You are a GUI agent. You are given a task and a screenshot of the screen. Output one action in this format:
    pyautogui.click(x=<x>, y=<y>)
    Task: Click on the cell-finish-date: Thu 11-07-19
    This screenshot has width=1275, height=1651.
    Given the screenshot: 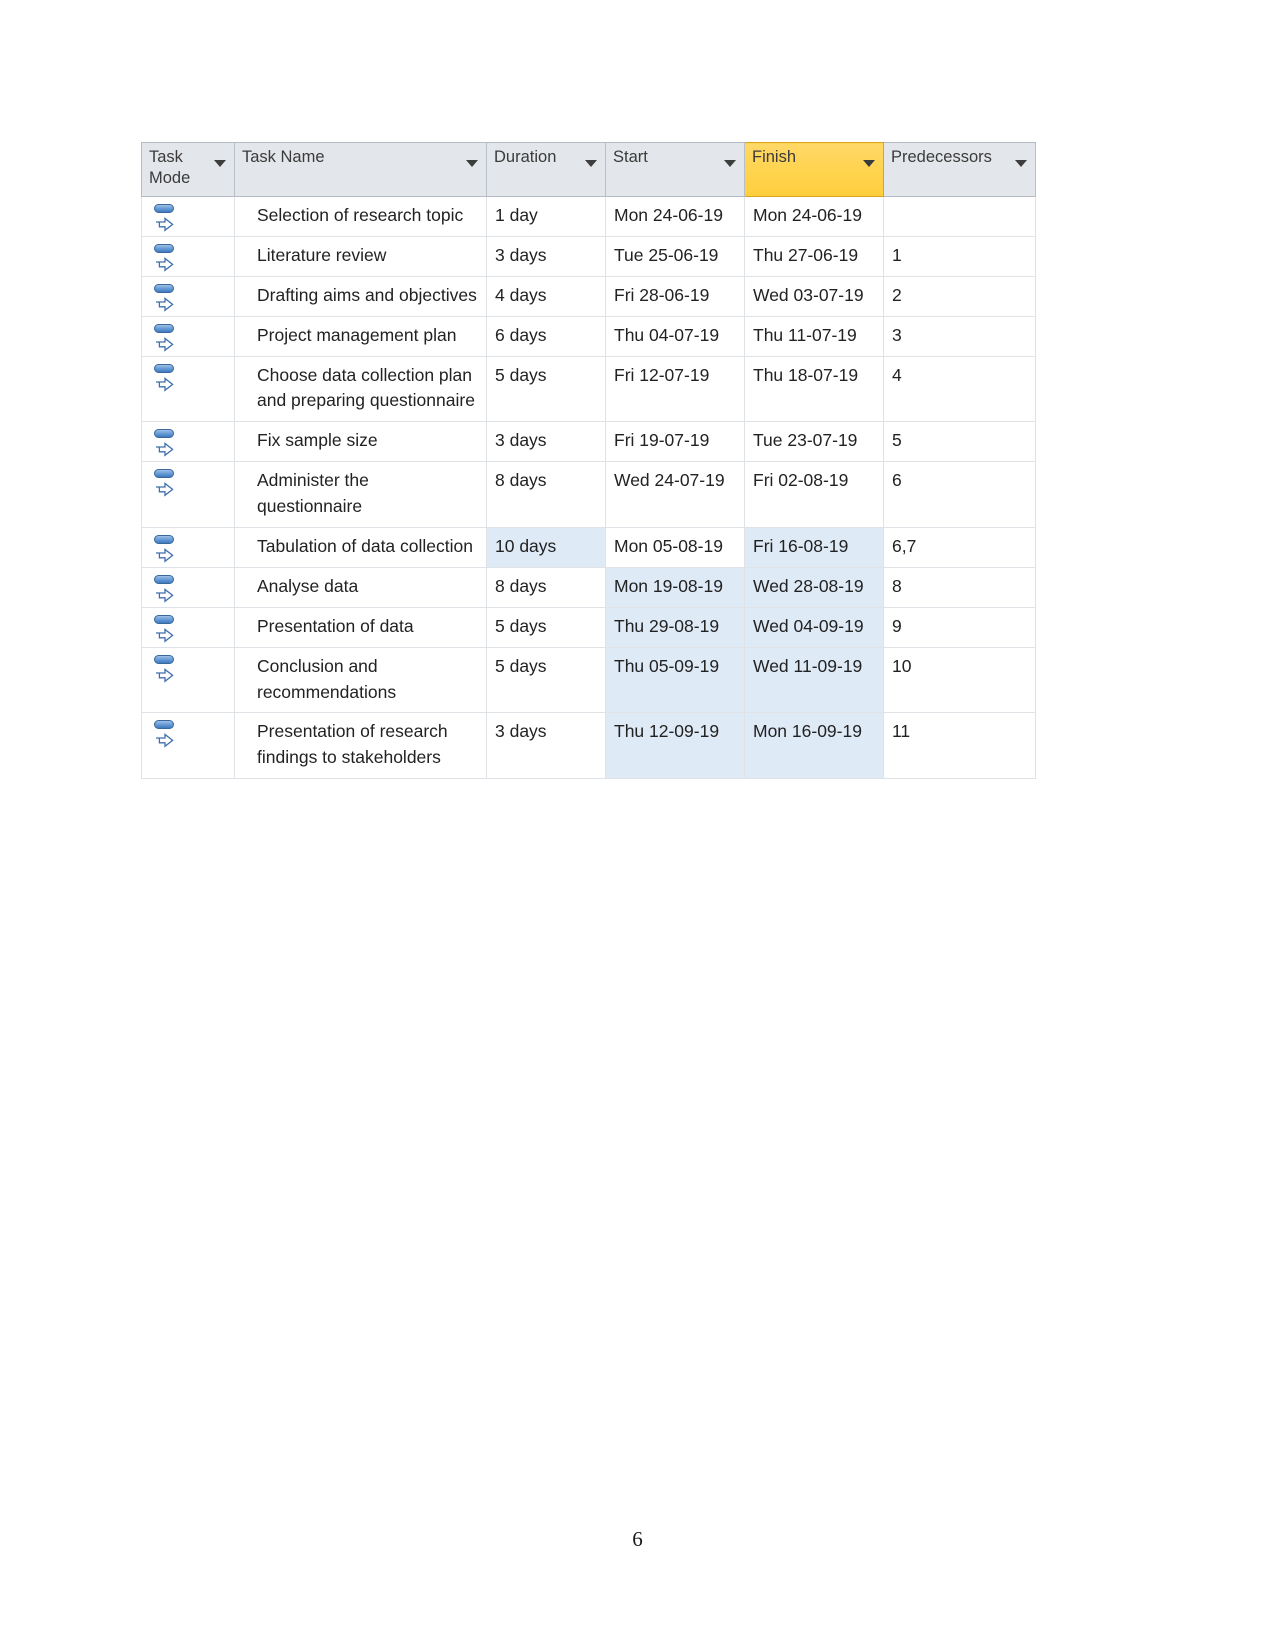 What is the action you would take?
    pyautogui.click(x=814, y=336)
    